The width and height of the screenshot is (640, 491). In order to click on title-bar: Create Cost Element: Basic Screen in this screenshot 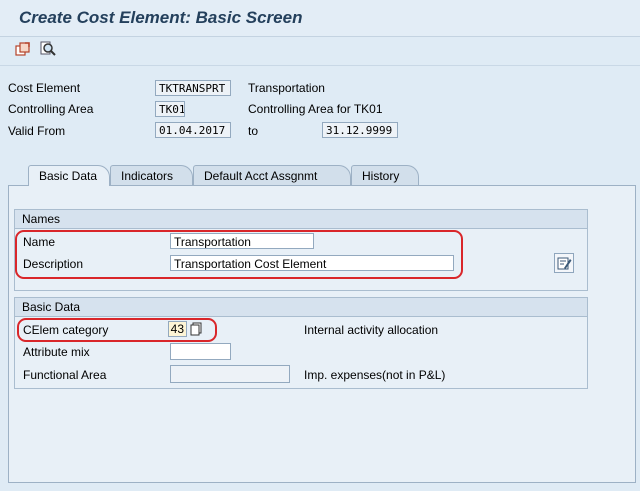, I will do `click(320, 18)`.